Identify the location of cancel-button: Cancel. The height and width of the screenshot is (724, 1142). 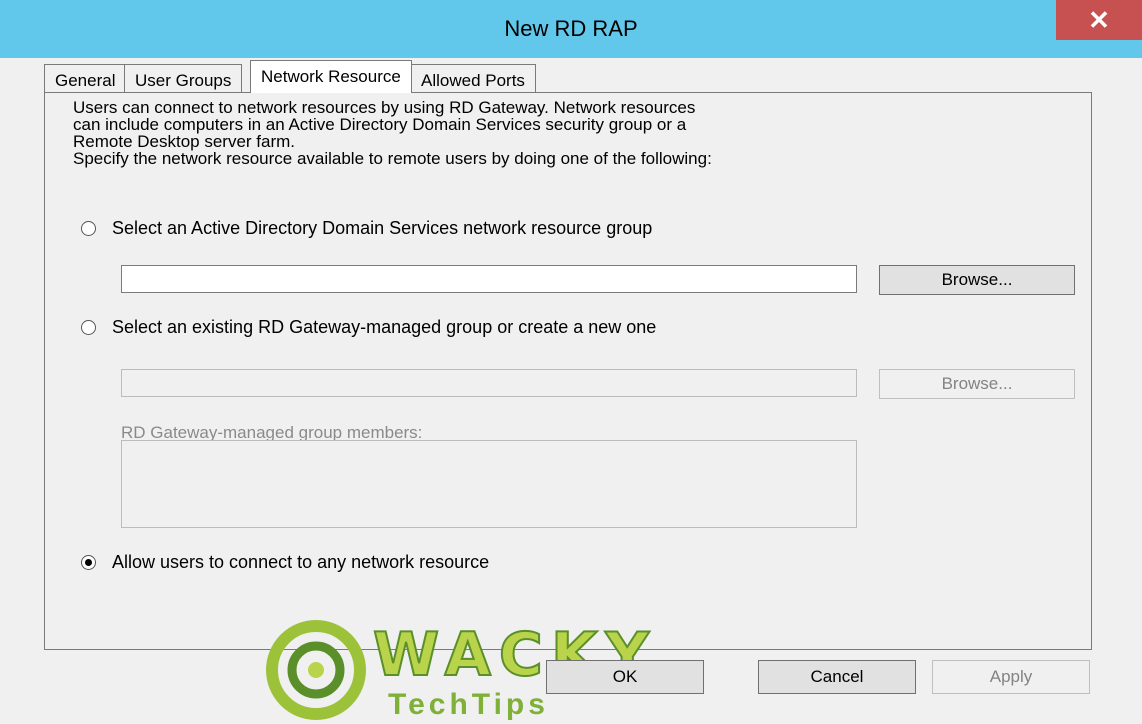
(837, 677).